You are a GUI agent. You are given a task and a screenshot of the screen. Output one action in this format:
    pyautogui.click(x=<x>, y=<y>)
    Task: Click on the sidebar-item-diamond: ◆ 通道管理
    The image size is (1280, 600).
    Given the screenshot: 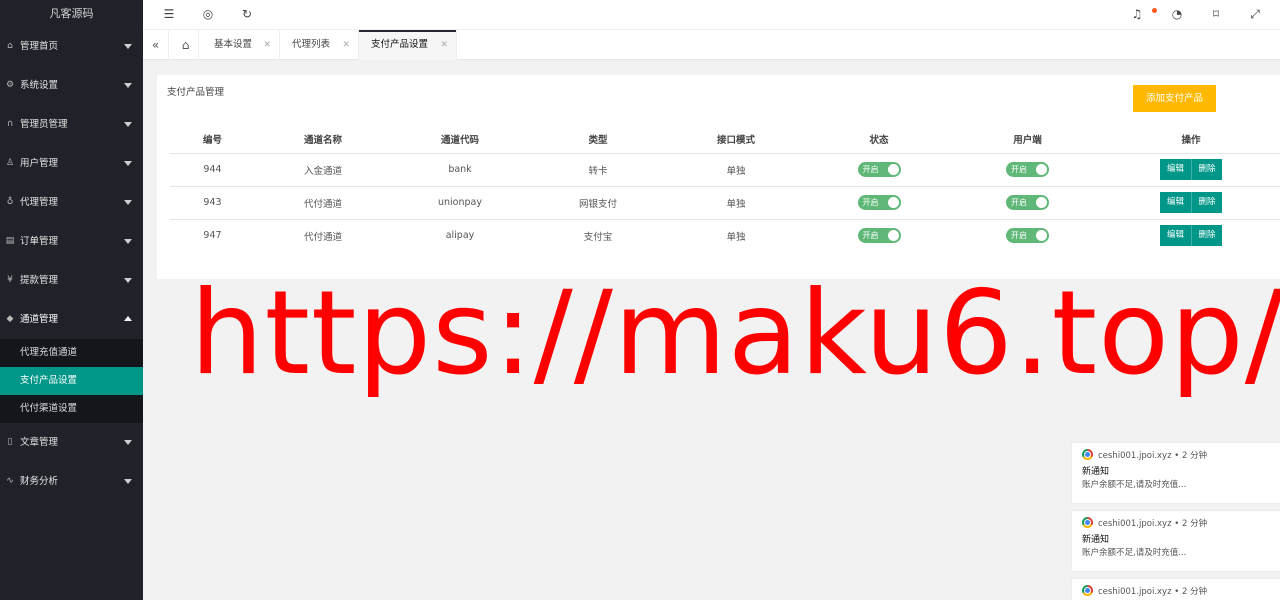 What is the action you would take?
    pyautogui.click(x=71, y=319)
    